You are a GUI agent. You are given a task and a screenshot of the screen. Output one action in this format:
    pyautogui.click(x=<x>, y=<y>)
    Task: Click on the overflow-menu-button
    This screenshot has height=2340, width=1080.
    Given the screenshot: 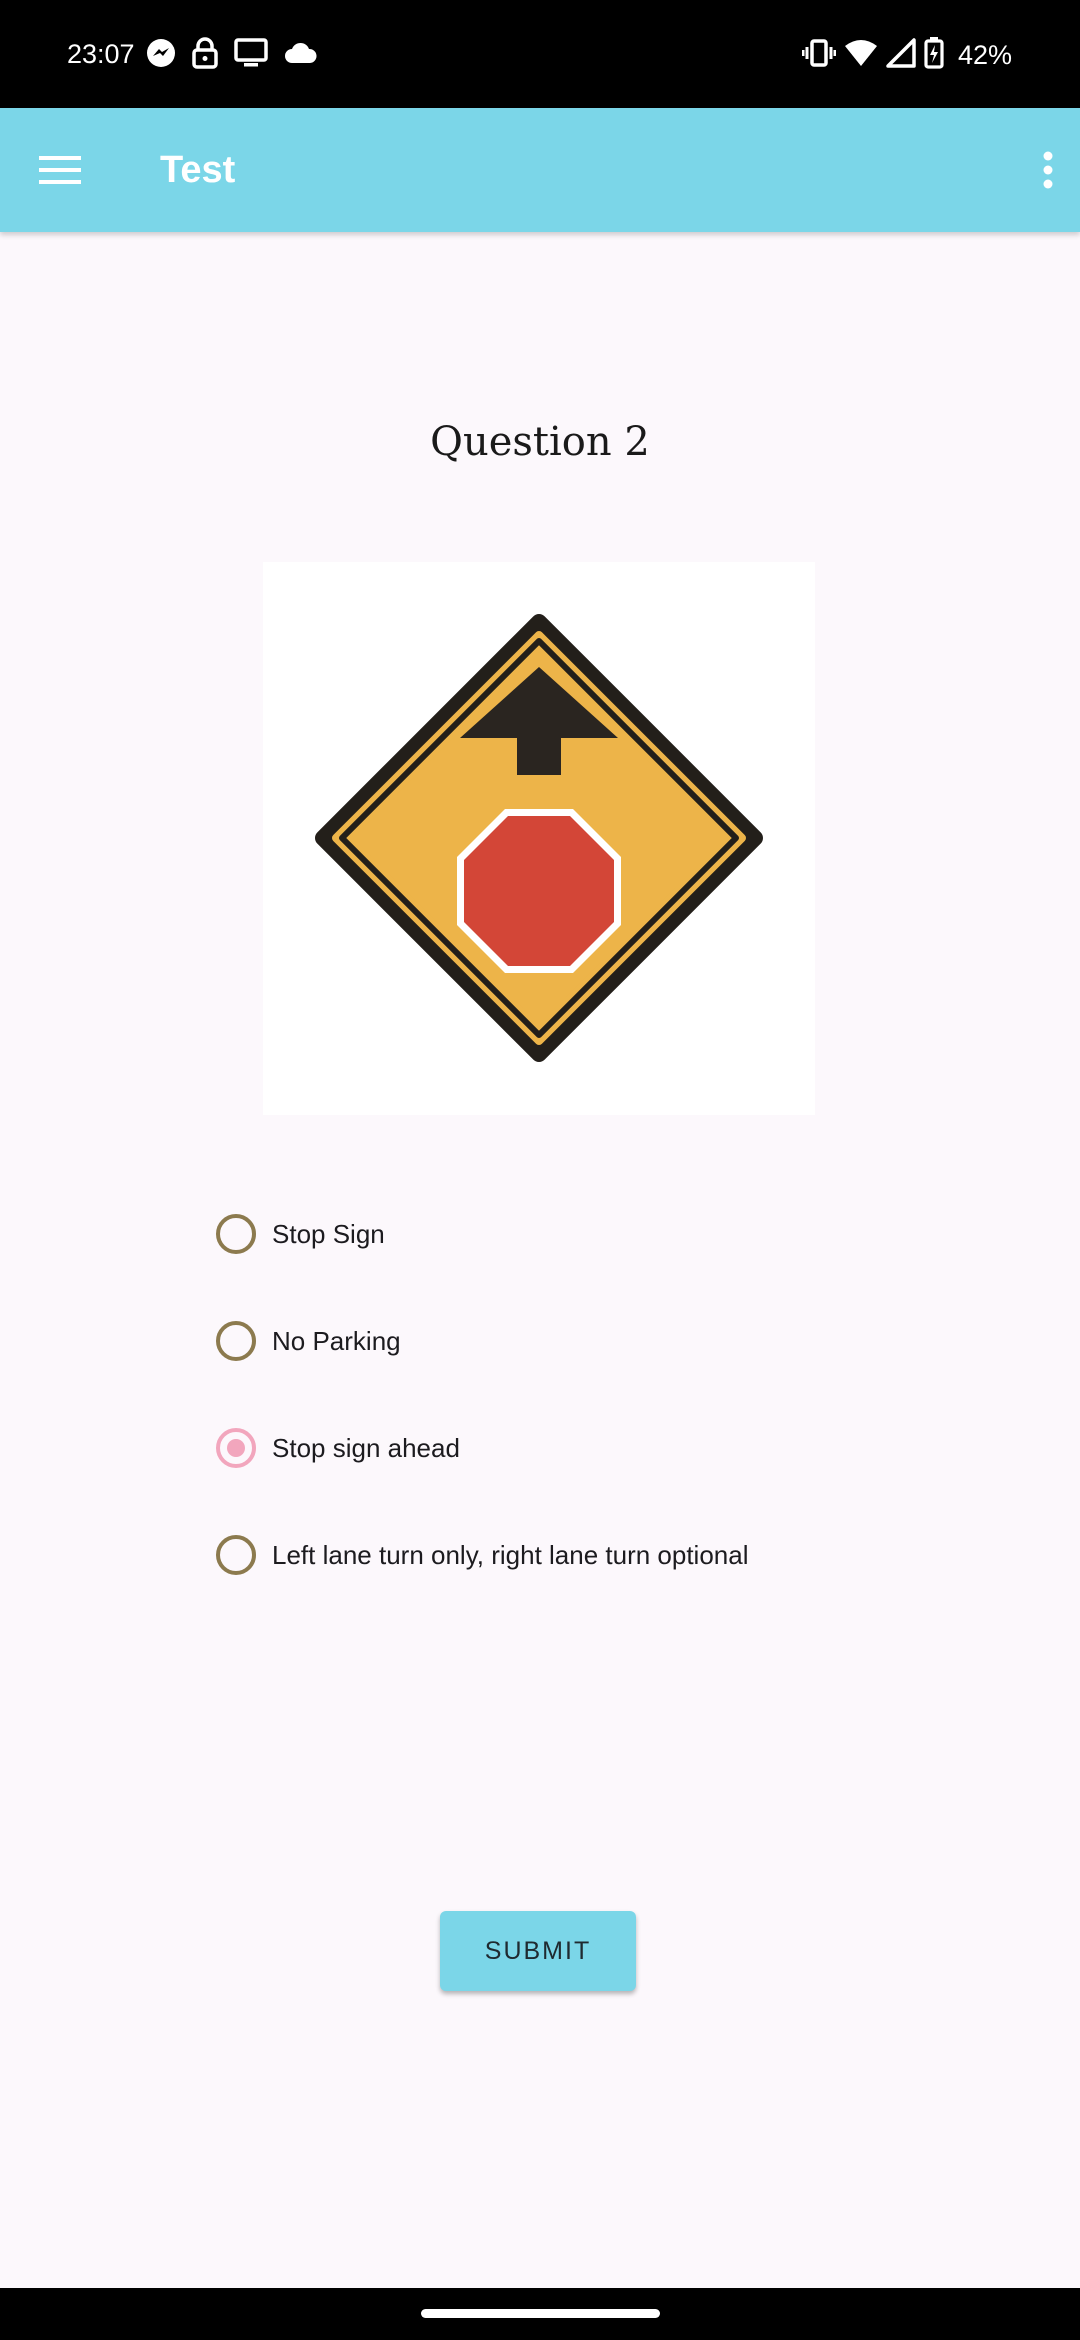 What is the action you would take?
    pyautogui.click(x=1048, y=170)
    